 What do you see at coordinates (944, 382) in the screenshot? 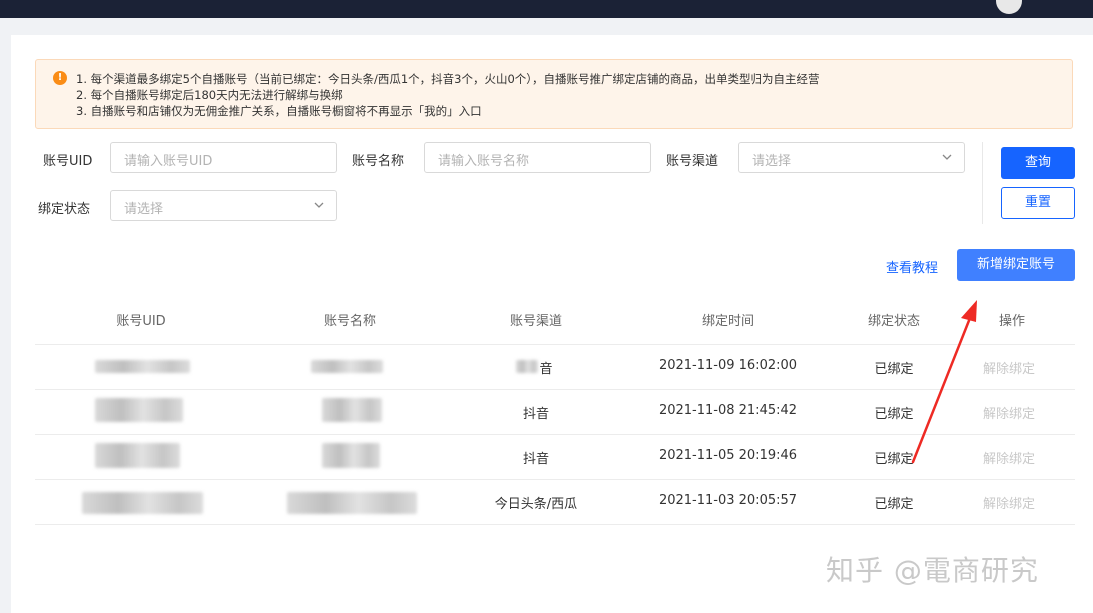
I see `annotation-arrow-icon` at bounding box center [944, 382].